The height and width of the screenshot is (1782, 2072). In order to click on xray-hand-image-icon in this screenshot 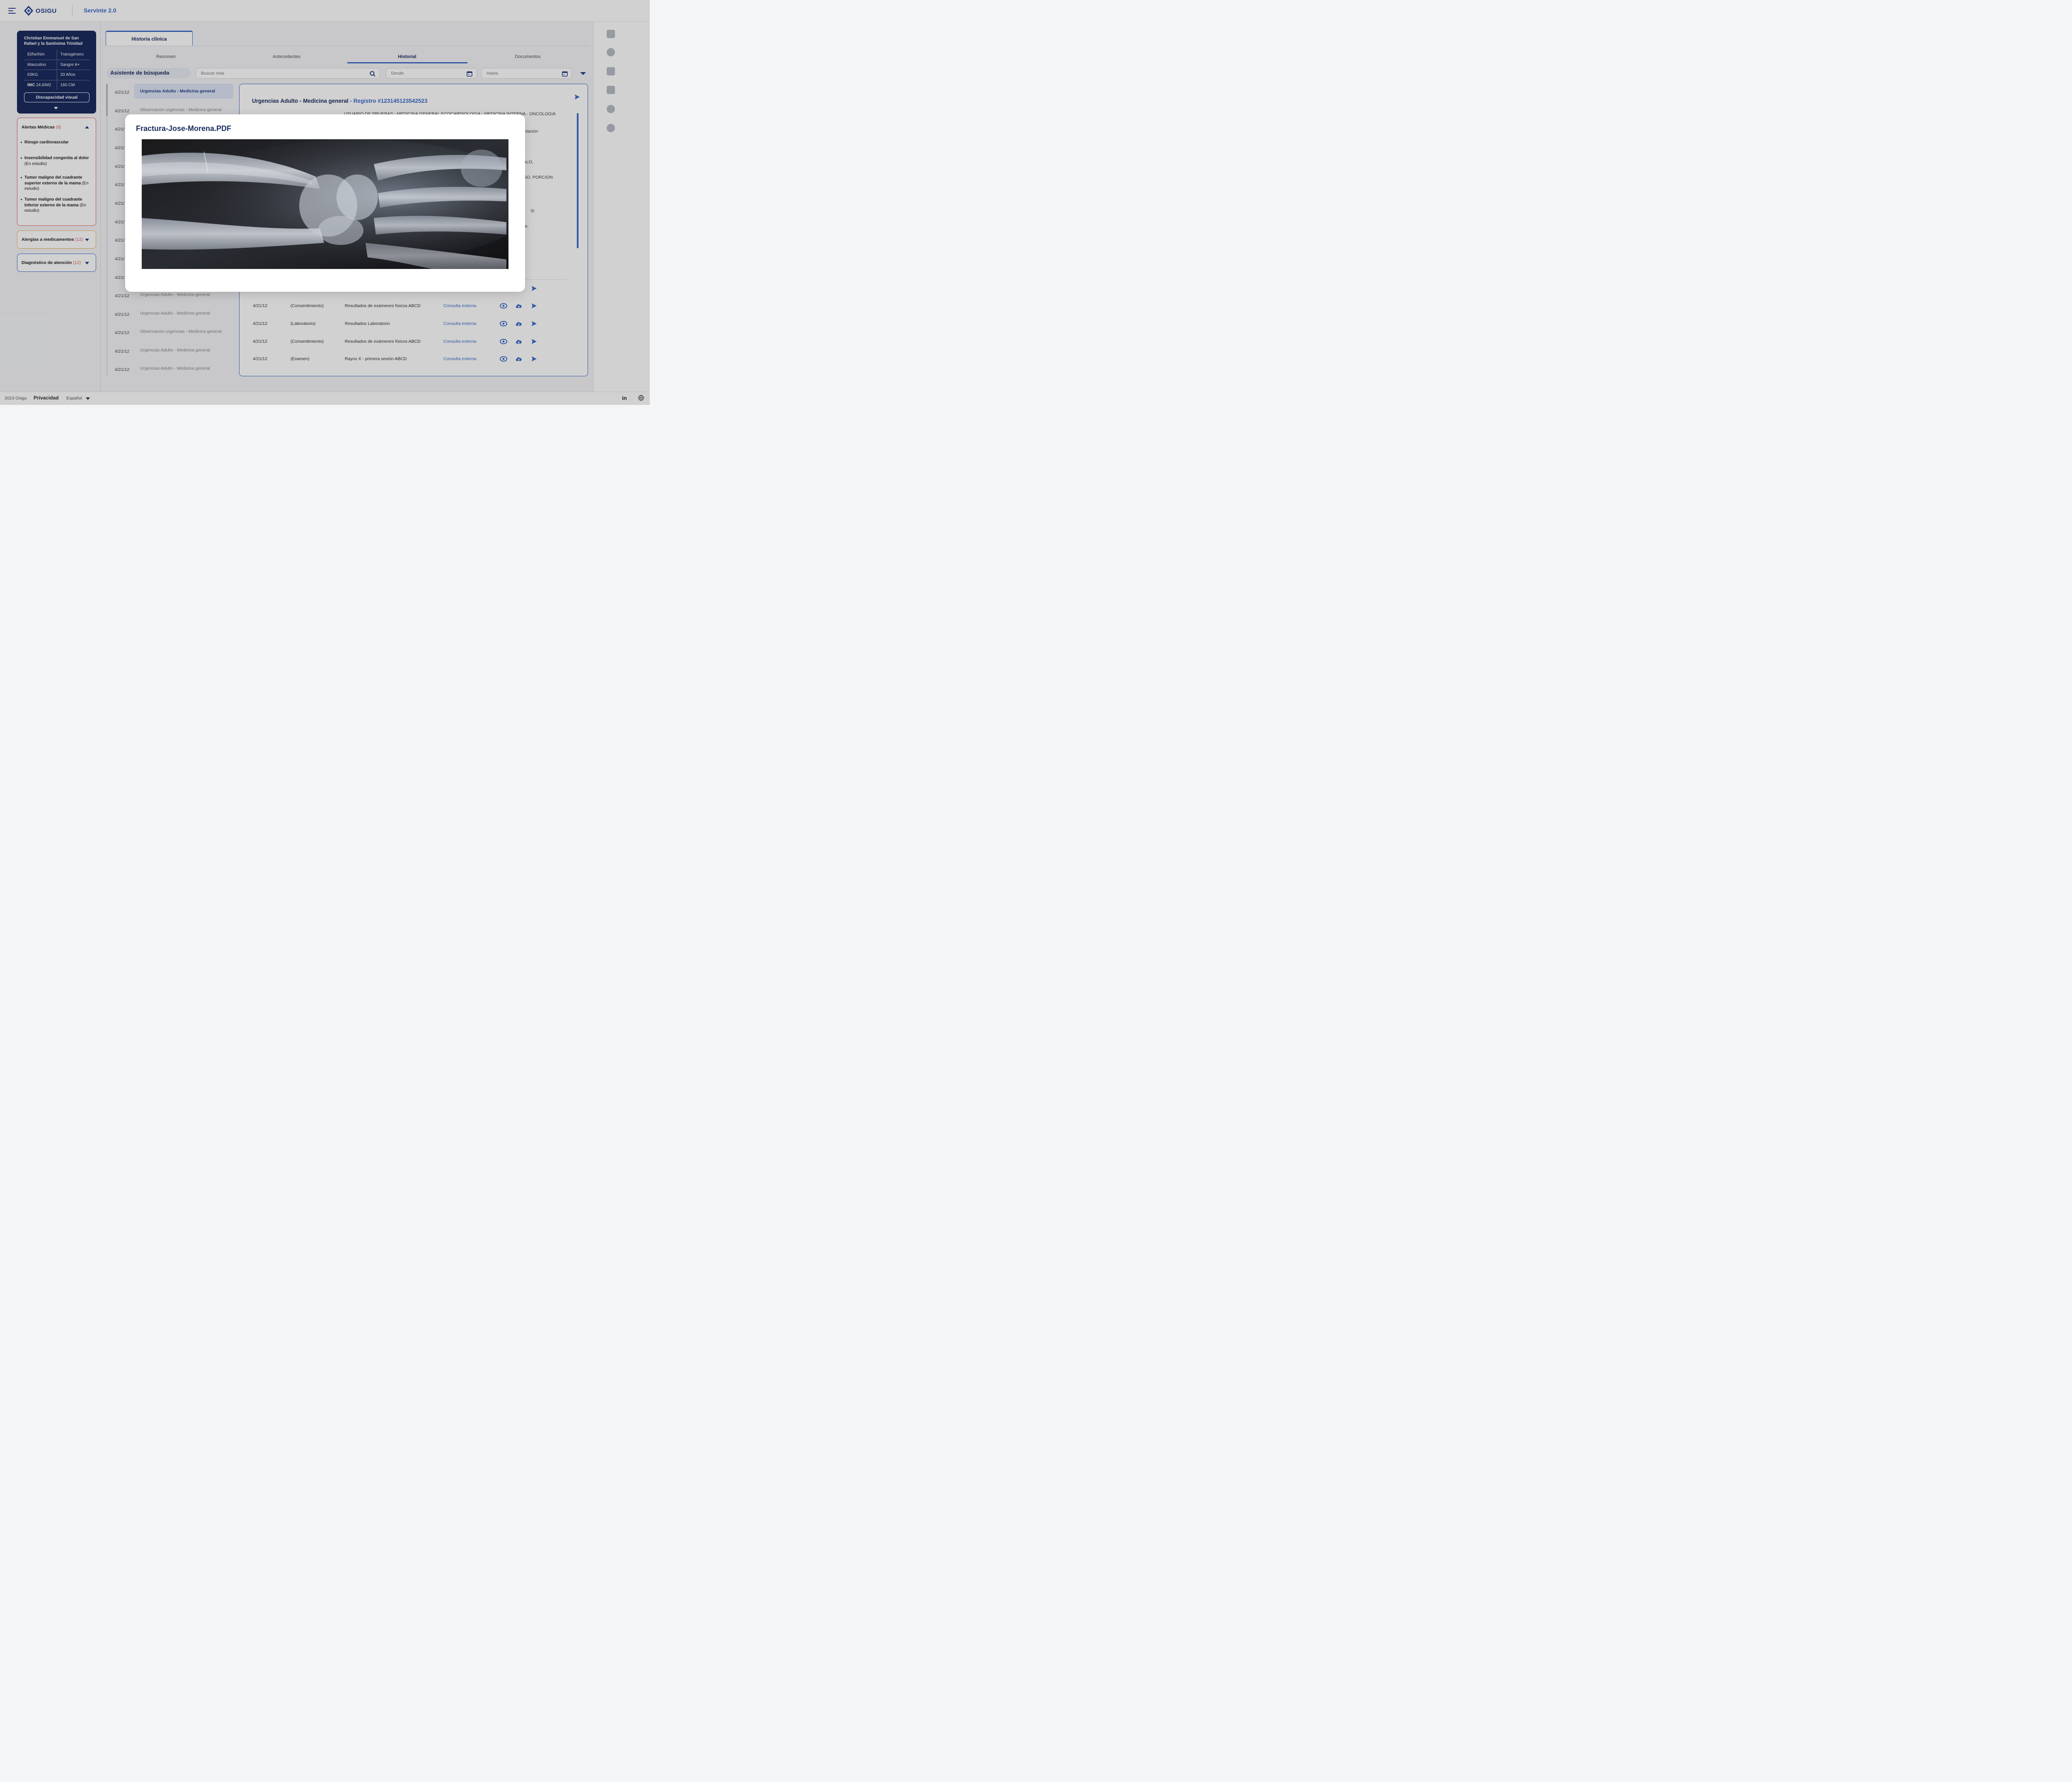, I will do `click(325, 204)`.